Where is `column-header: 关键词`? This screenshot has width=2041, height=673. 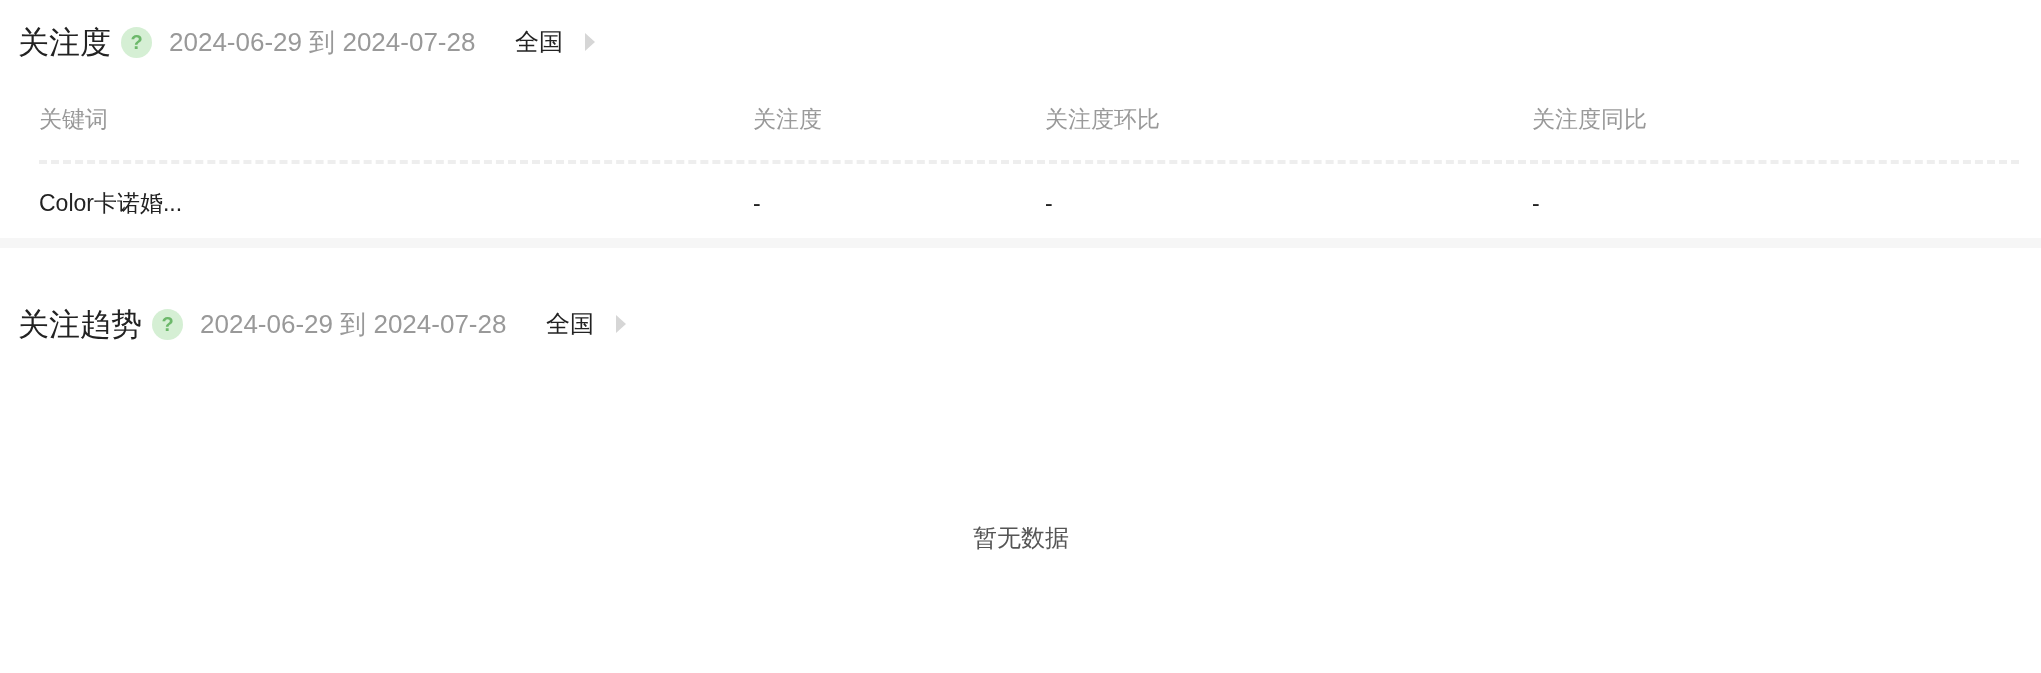
column-header: 关键词 is located at coordinates (73, 118).